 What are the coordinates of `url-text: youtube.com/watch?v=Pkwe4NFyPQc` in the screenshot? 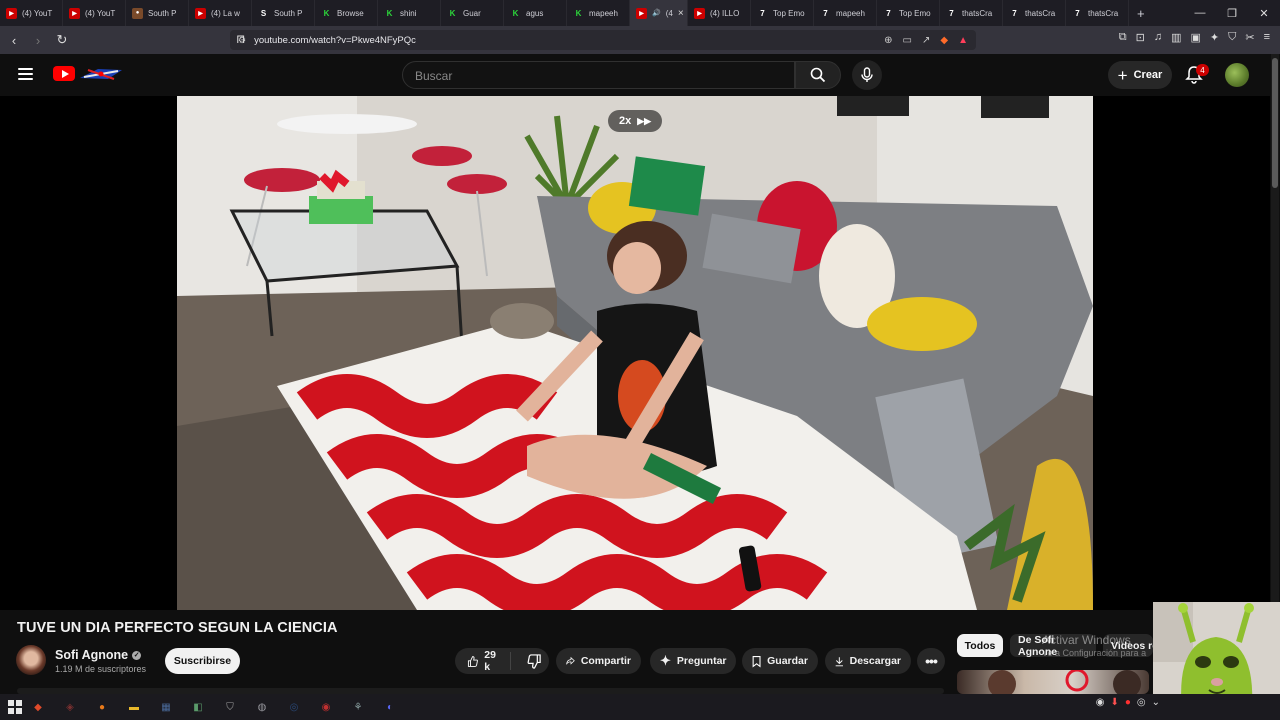 It's located at (335, 40).